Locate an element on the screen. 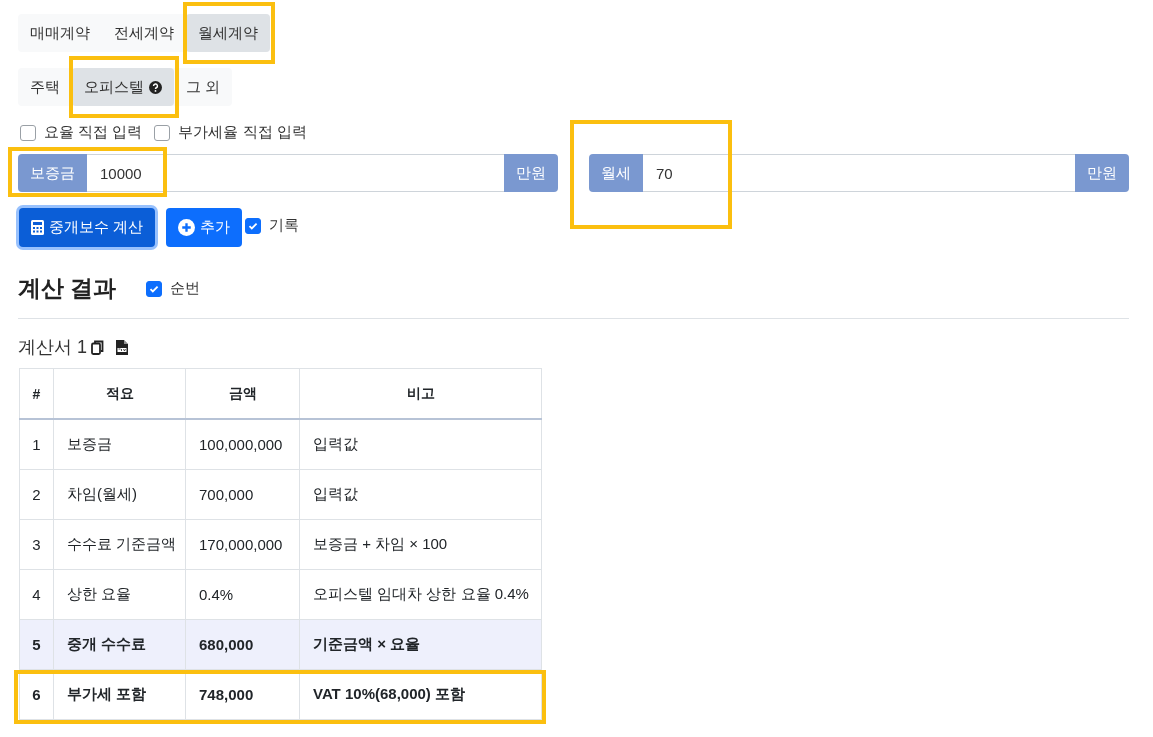  copy-icon is located at coordinates (97, 347).